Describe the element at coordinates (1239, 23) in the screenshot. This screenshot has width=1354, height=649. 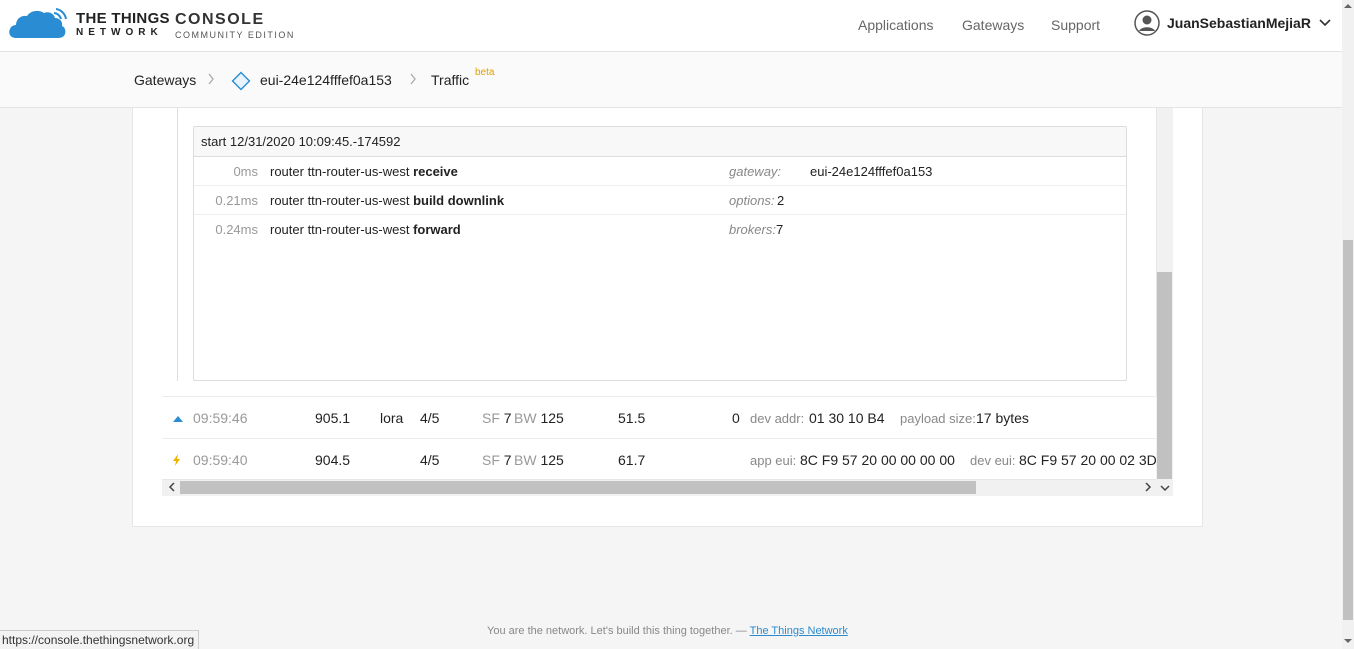
I see `username: JuanSebastianMejiaR` at that location.